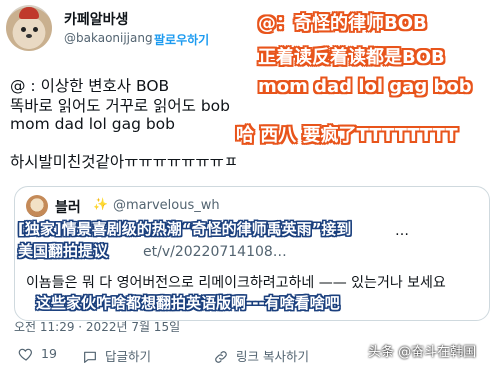  What do you see at coordinates (347, 135) in the screenshot?
I see `overlay-caption: 哈 西八 要疯了TTTTTTTT` at bounding box center [347, 135].